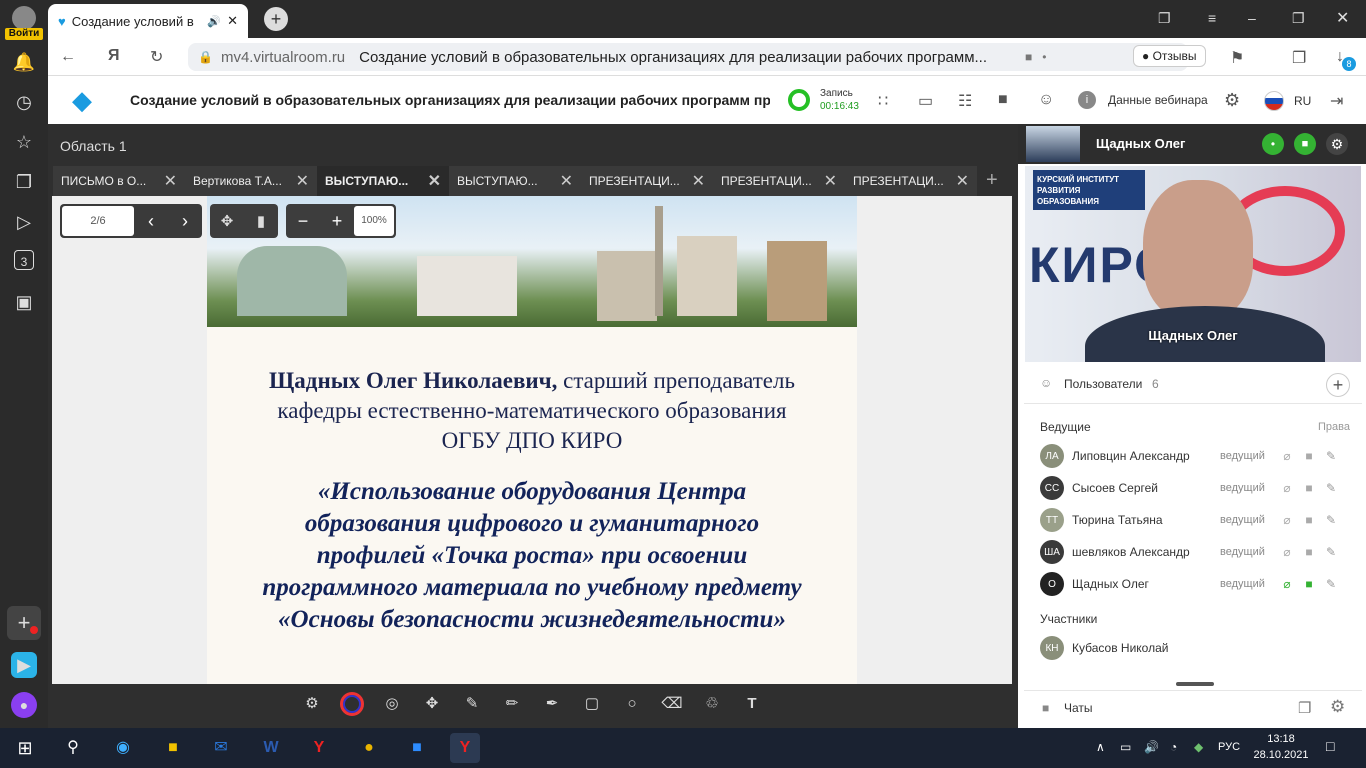 The image size is (1366, 768). Describe the element at coordinates (232, 21) in the screenshot. I see `close-tab-icon: ✕` at that location.